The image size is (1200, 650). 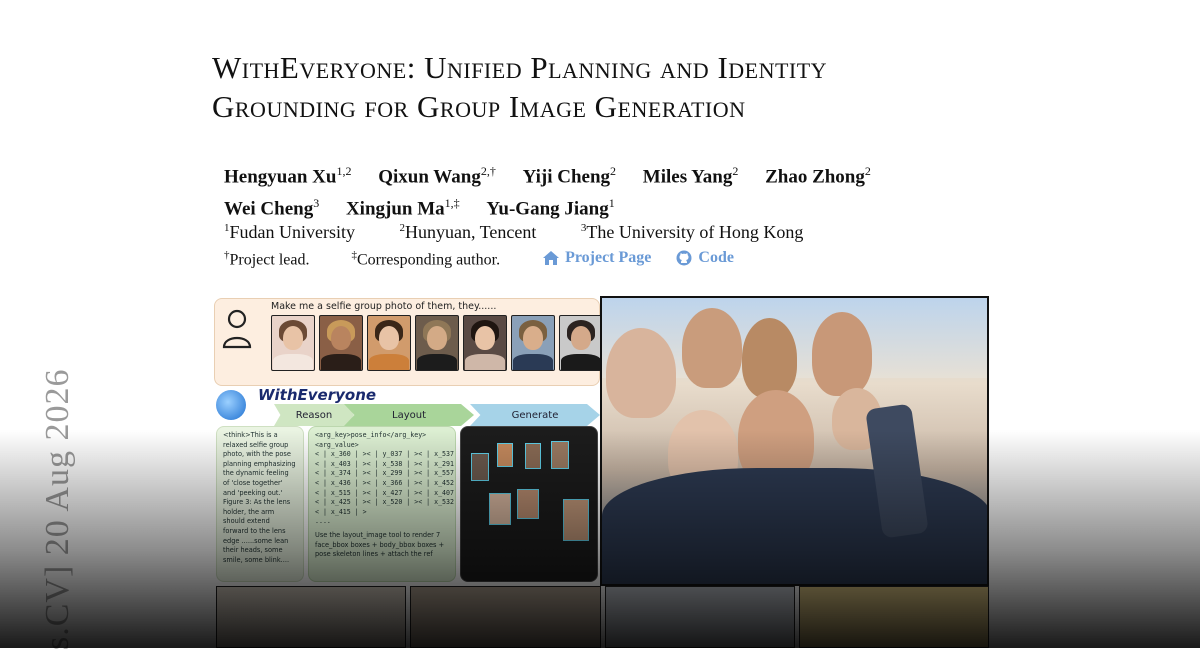 I want to click on author: Miles Yang2, so click(x=690, y=176).